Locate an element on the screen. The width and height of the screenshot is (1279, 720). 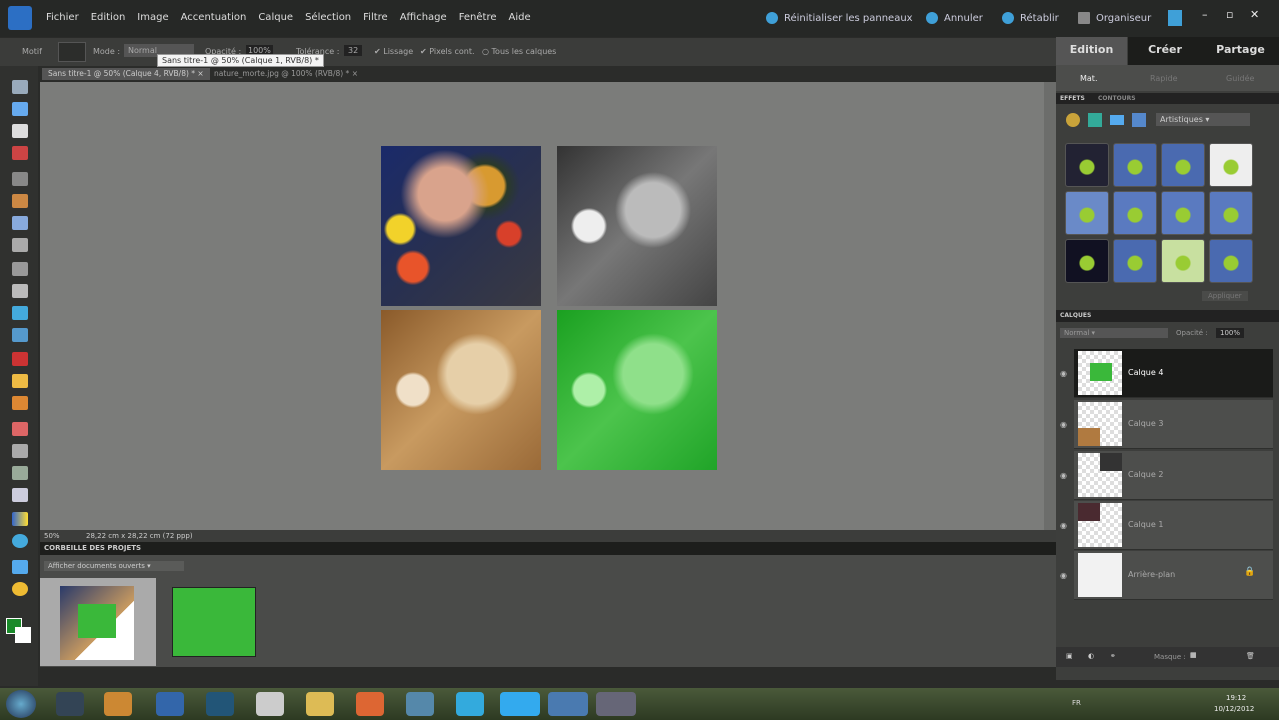
apply-button: Appliquer is located at coordinates (1225, 296).